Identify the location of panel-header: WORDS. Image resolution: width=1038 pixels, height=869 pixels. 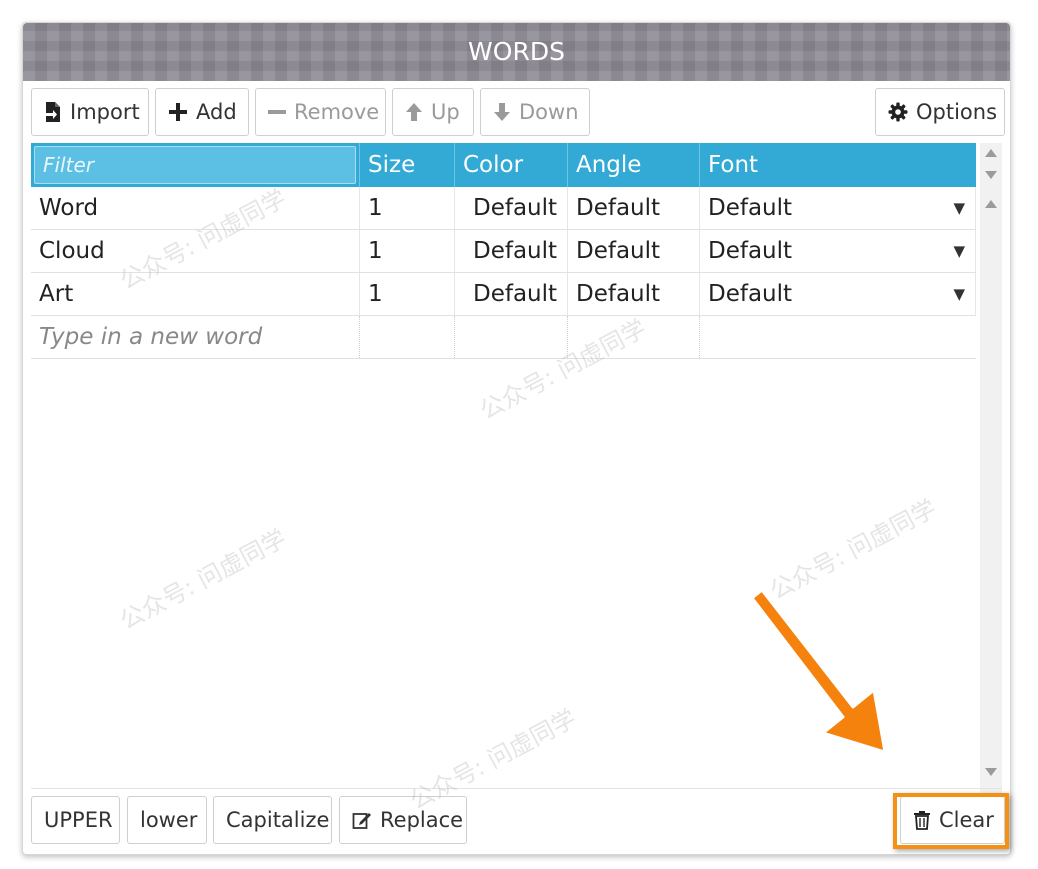
(516, 52).